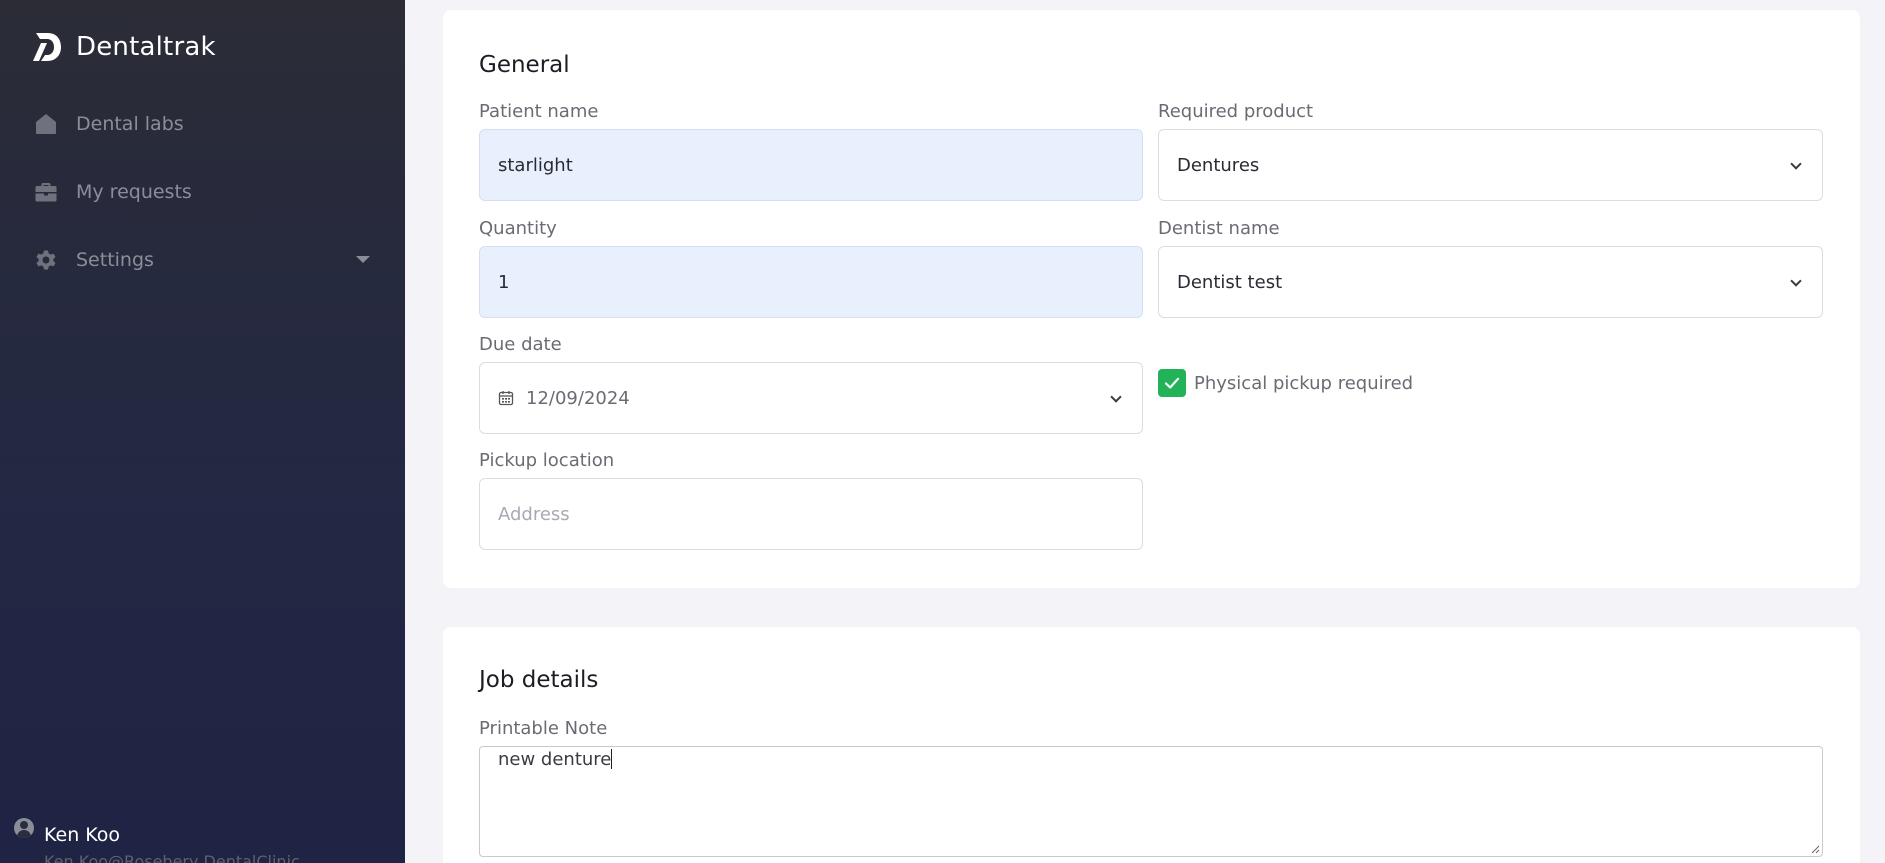 The width and height of the screenshot is (1885, 863). Describe the element at coordinates (539, 680) in the screenshot. I see `section-title: Job details` at that location.